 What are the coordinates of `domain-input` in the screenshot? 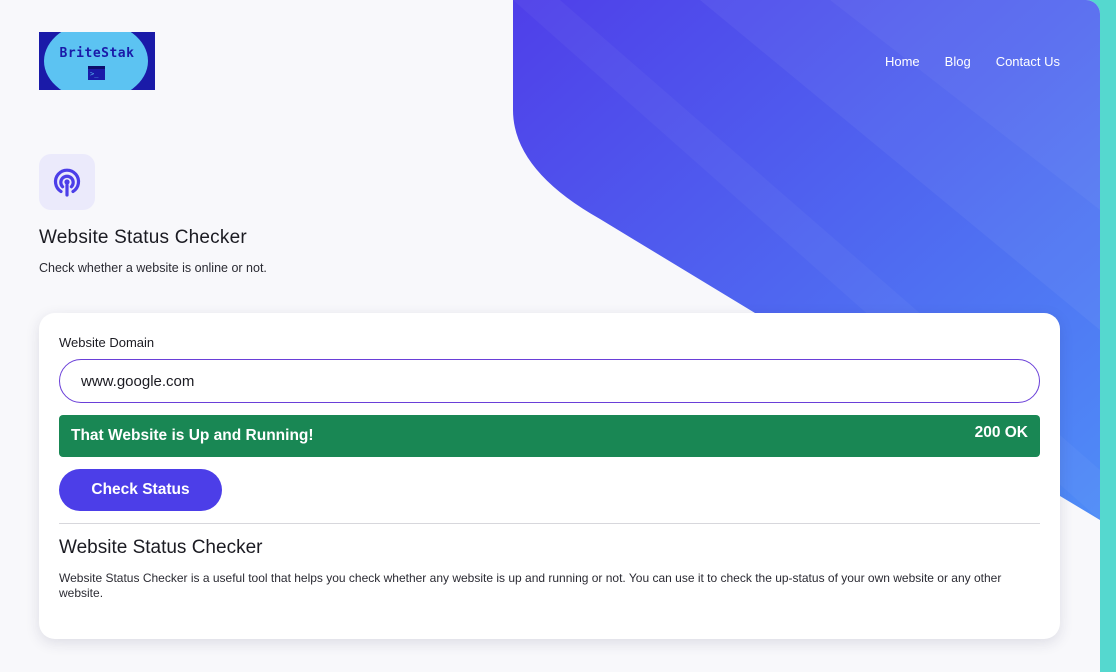 It's located at (549, 381).